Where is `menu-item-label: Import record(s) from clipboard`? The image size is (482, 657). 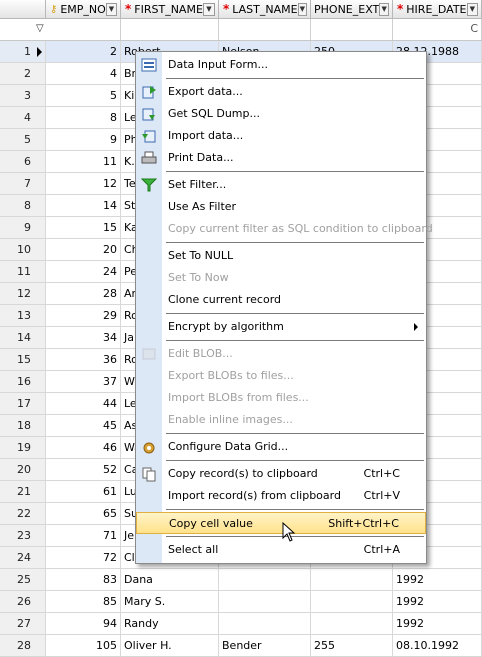
menu-item-label: Import record(s) from clipboard is located at coordinates (254, 495).